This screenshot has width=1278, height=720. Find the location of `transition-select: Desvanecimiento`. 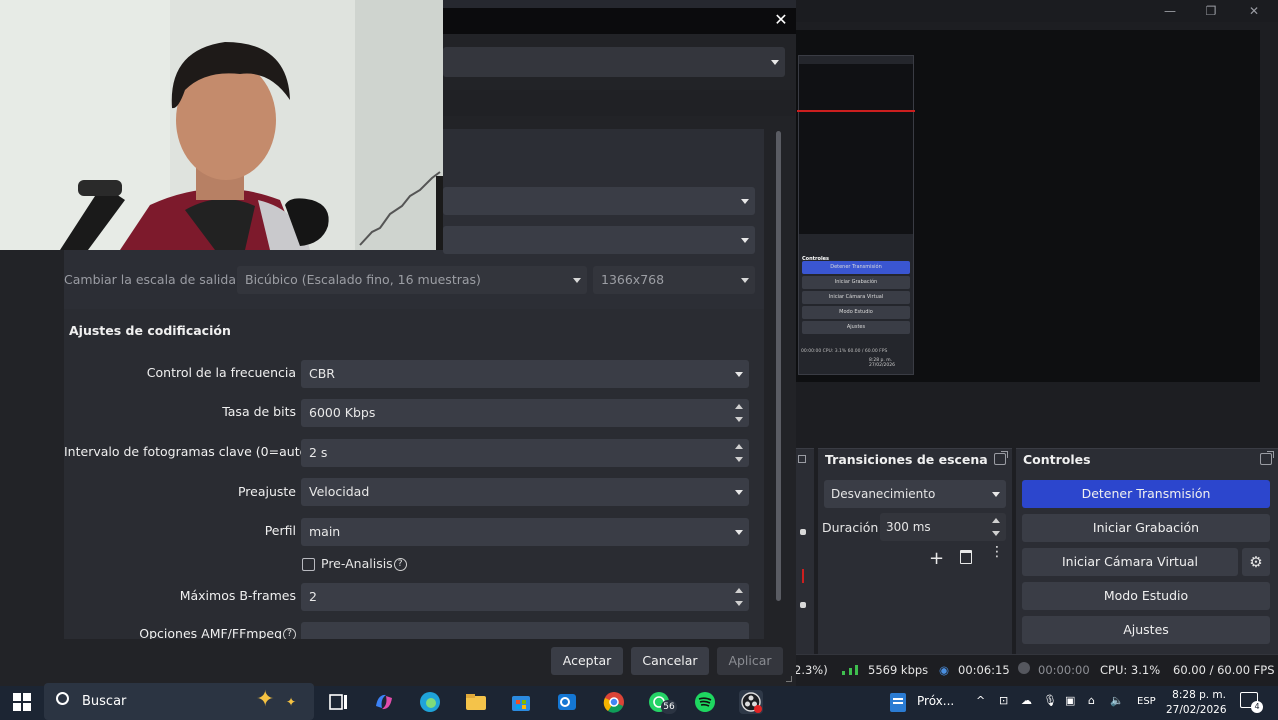

transition-select: Desvanecimiento is located at coordinates (915, 494).